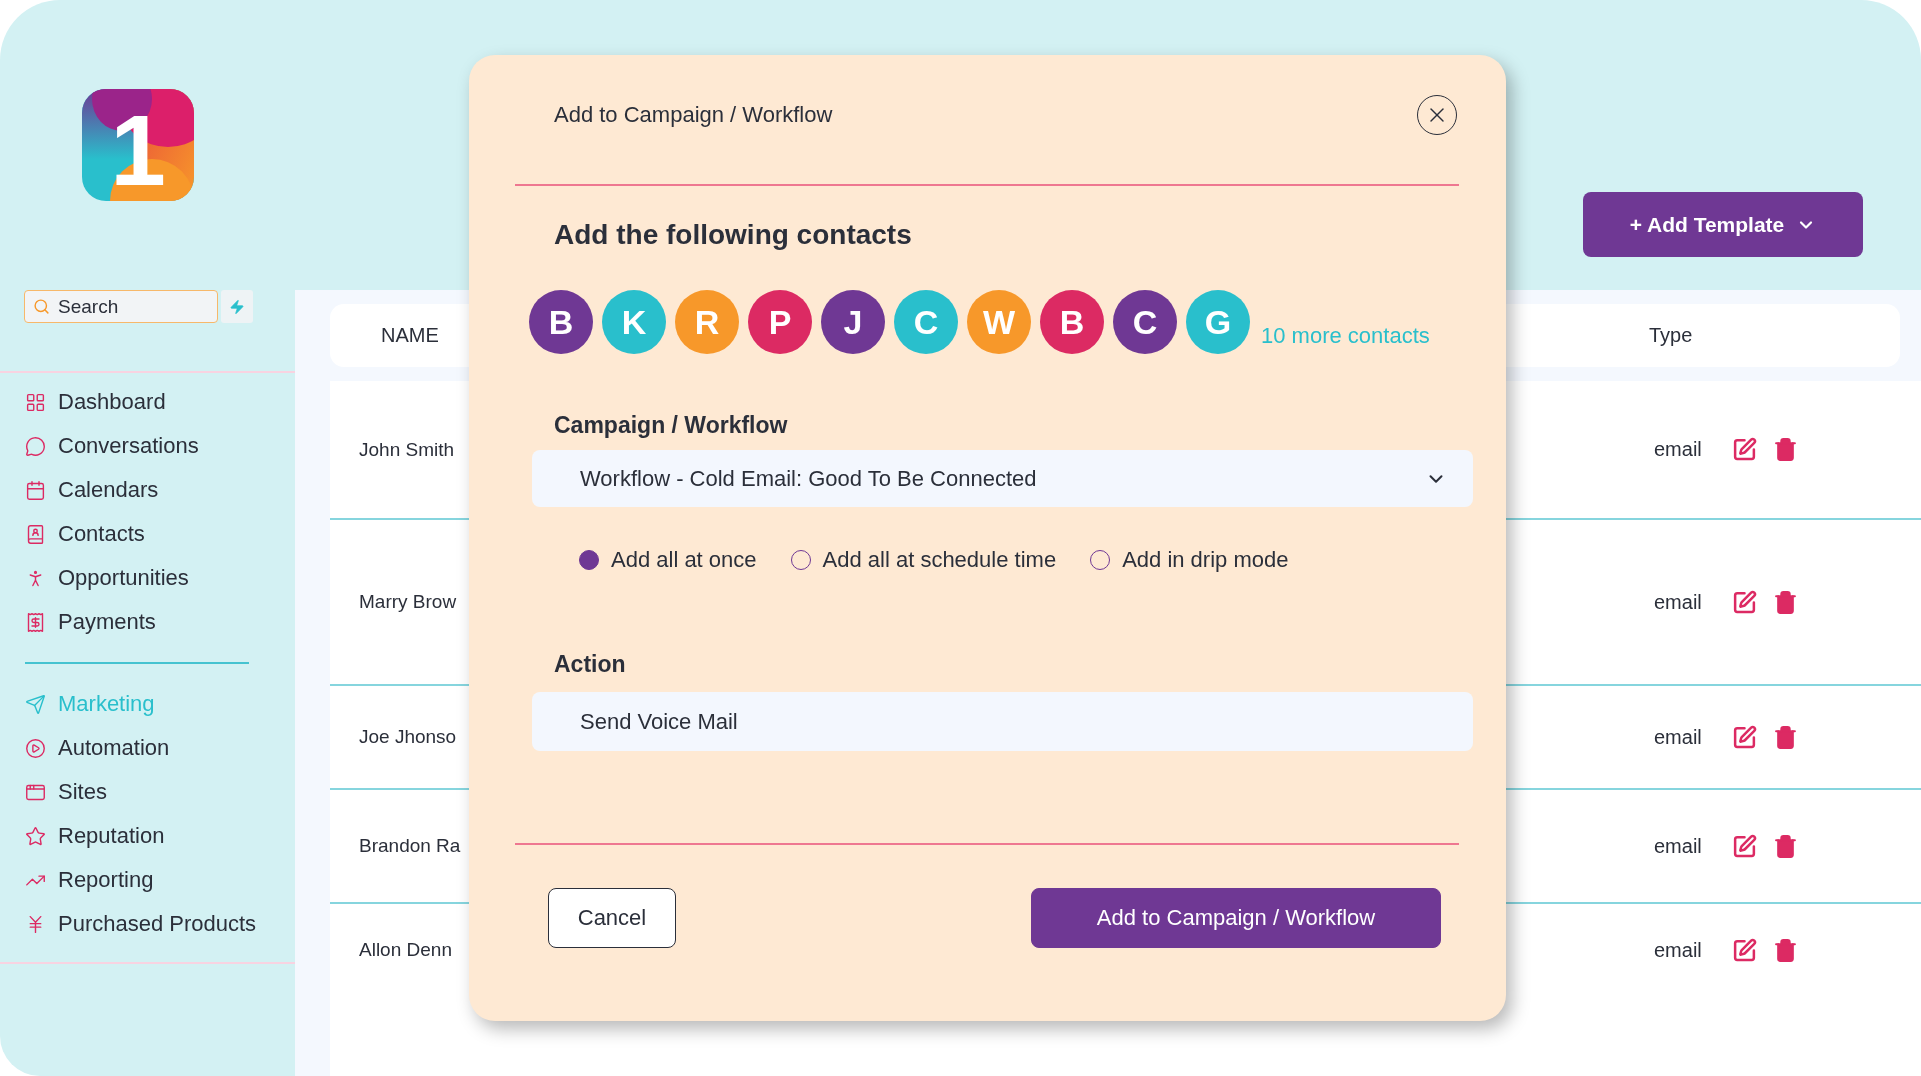 The height and width of the screenshot is (1076, 1921). Describe the element at coordinates (612, 918) in the screenshot. I see `cancel-button: Cancel` at that location.